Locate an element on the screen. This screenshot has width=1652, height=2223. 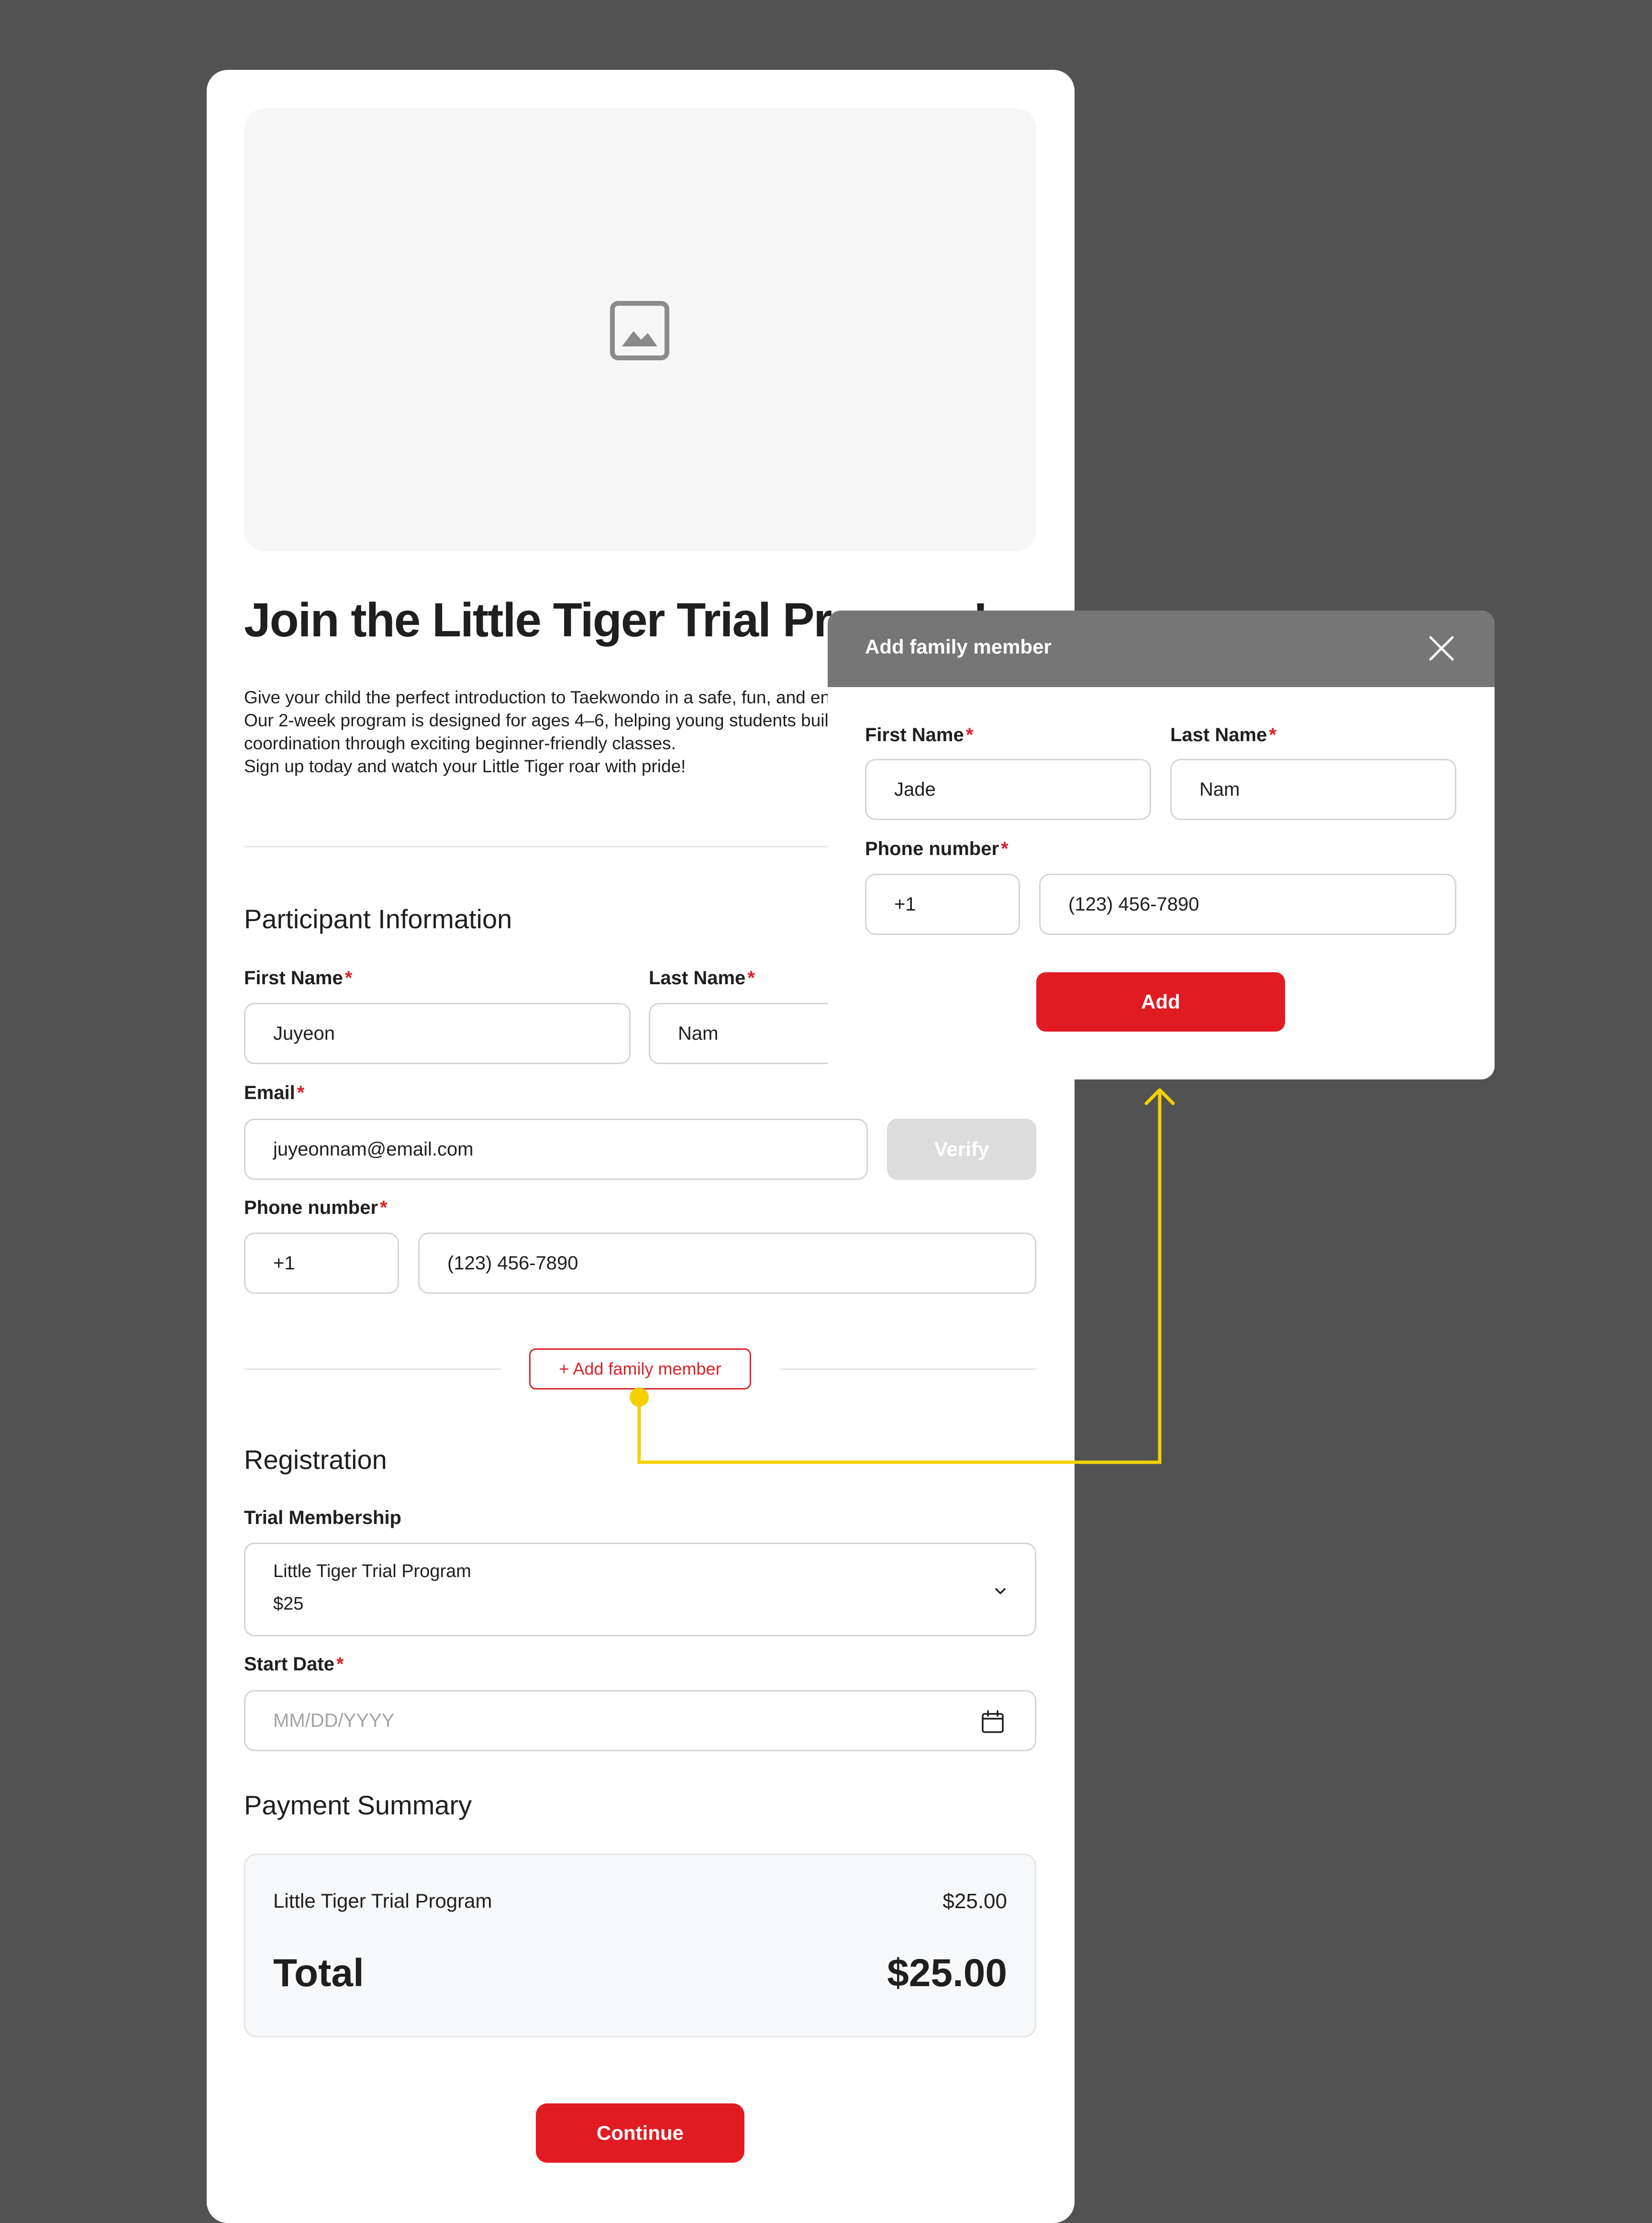
summary-item-name: Little Tiger Trial Program is located at coordinates (382, 1901).